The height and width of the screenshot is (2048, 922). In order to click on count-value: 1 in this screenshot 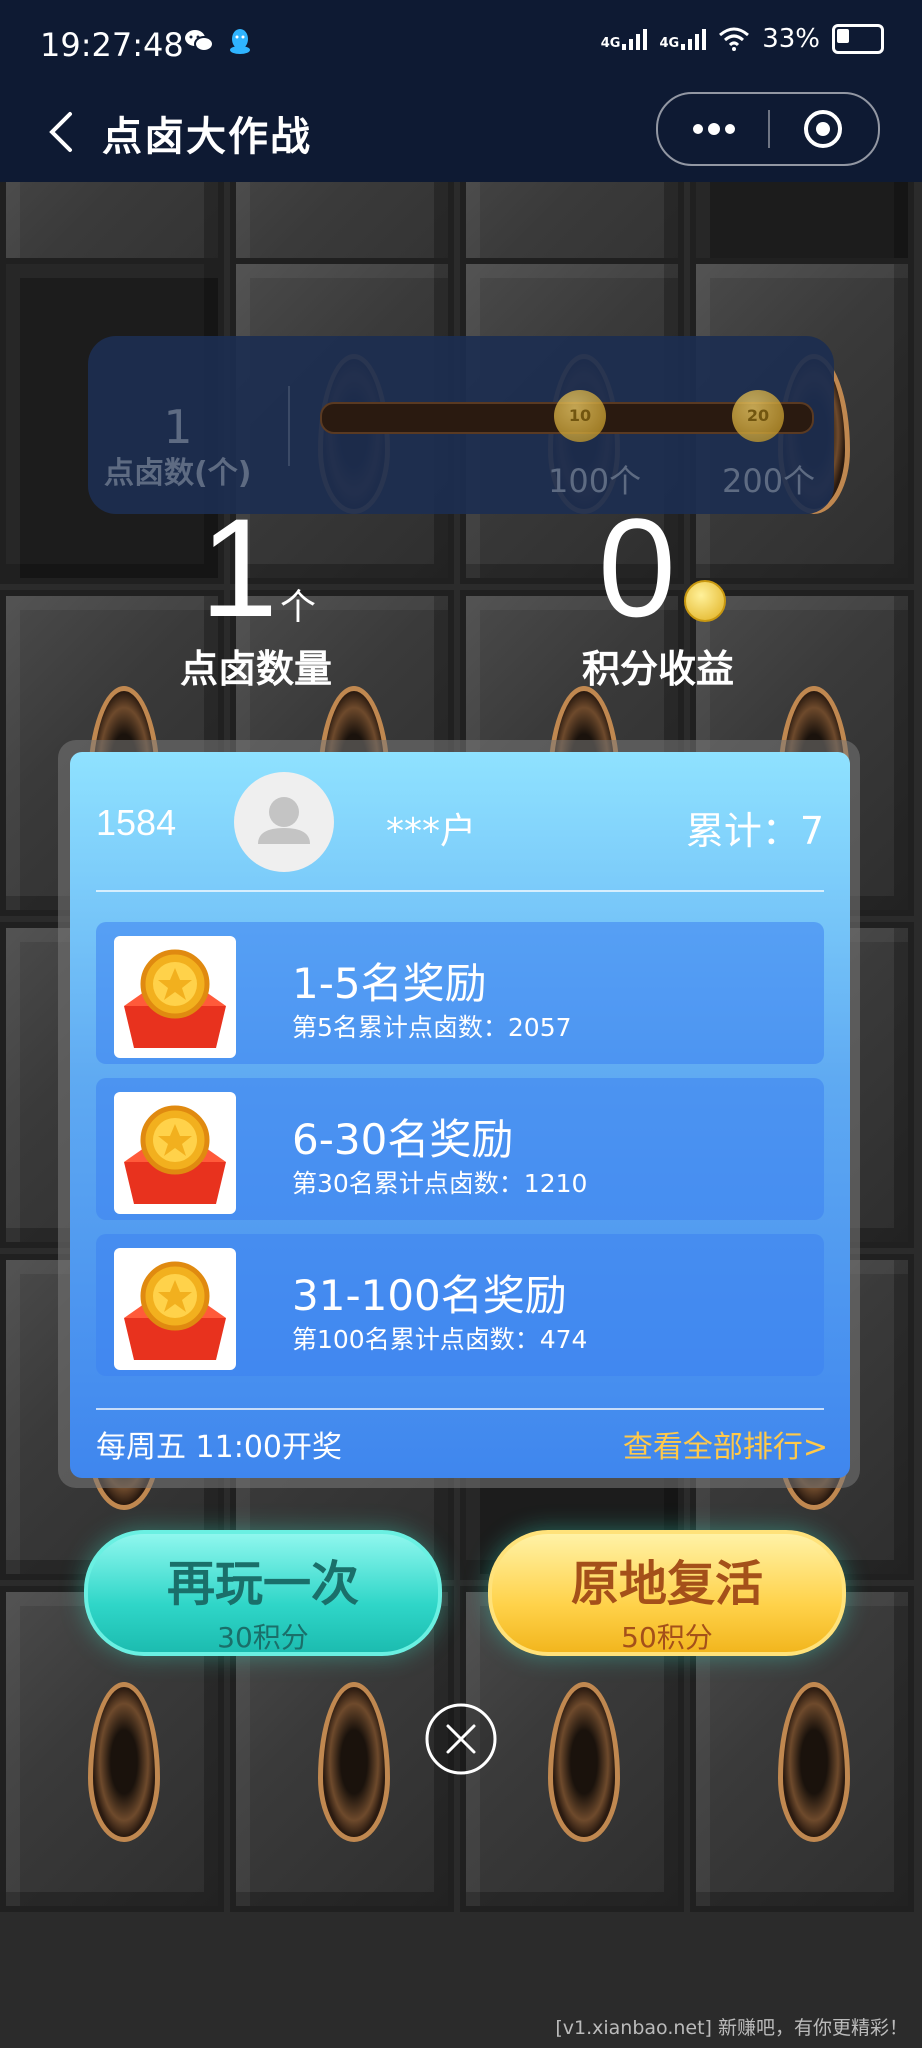, I will do `click(239, 567)`.